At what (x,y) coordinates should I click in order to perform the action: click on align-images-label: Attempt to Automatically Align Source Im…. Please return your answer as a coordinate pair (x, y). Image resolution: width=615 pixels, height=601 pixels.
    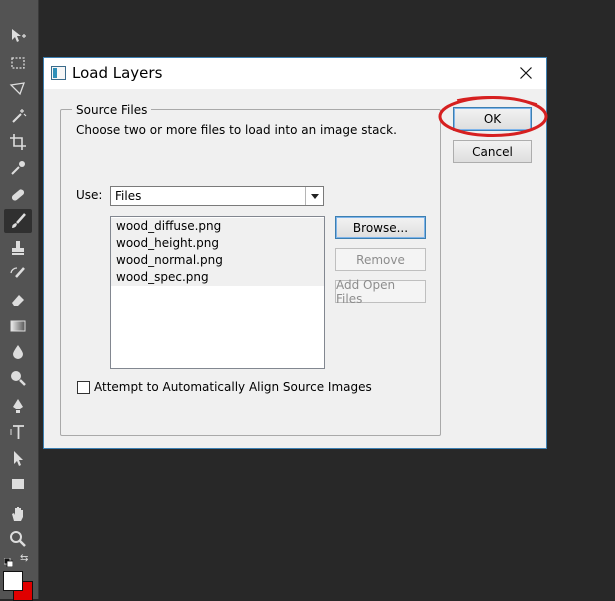
    Looking at the image, I should click on (233, 387).